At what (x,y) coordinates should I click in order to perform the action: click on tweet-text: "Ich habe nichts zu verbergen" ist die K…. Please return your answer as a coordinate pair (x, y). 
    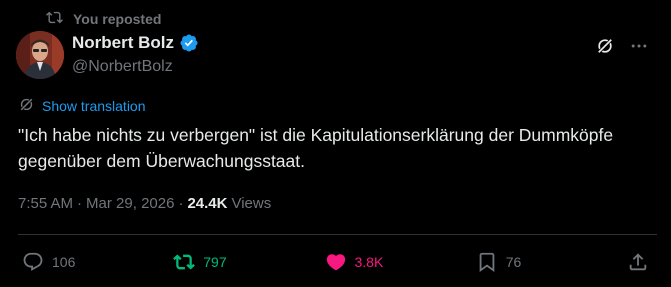
    Looking at the image, I should click on (316, 148).